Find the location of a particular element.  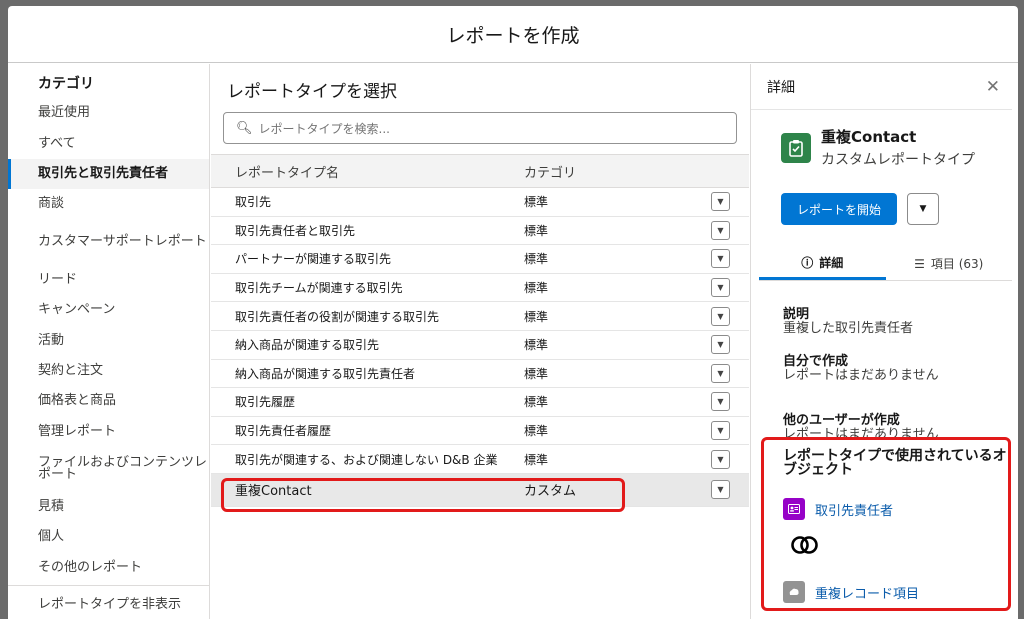

category-item: 価格表と商品 is located at coordinates (108, 401).